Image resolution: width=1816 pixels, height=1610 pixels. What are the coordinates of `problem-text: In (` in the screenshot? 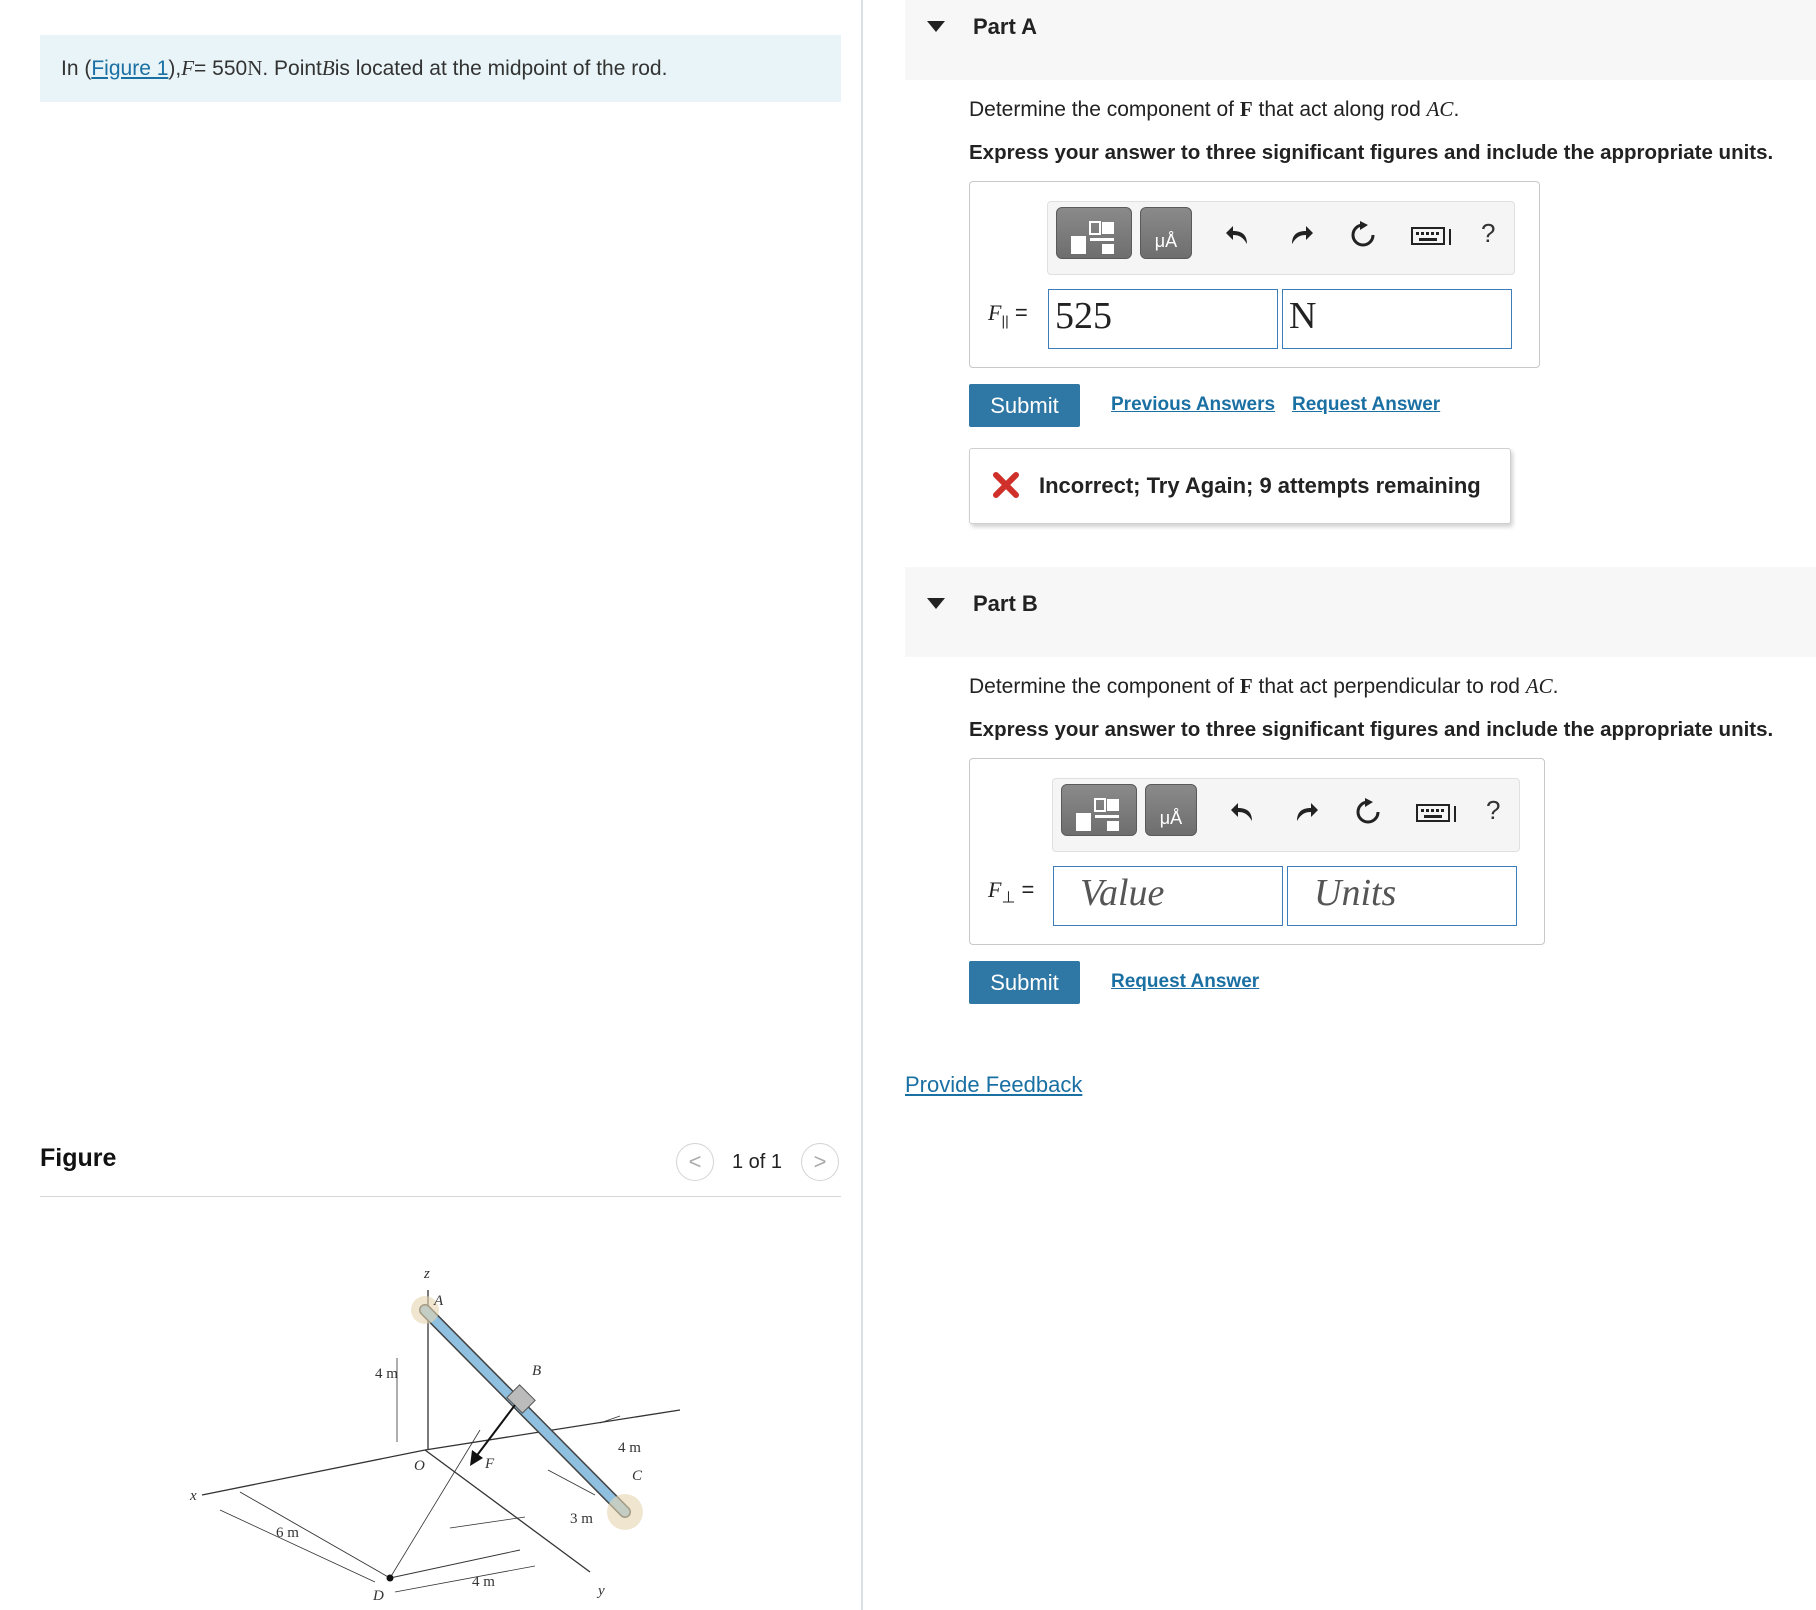 It's located at (76, 68).